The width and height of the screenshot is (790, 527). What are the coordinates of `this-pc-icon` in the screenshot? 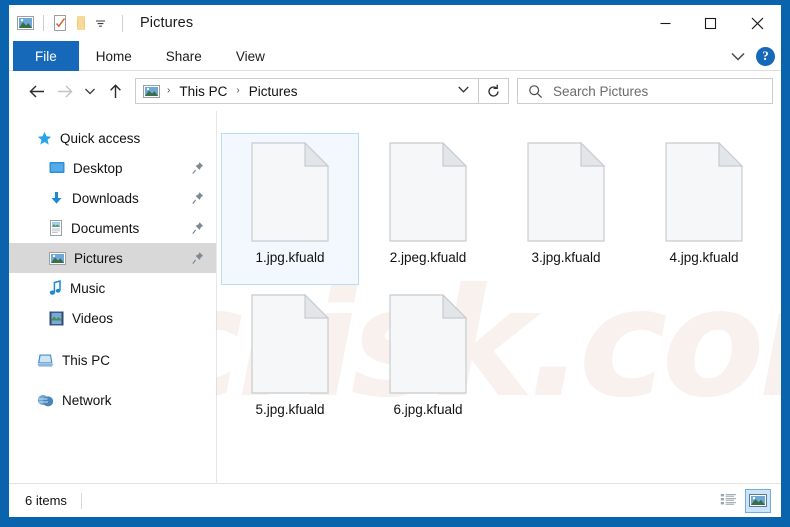 It's located at (45, 360).